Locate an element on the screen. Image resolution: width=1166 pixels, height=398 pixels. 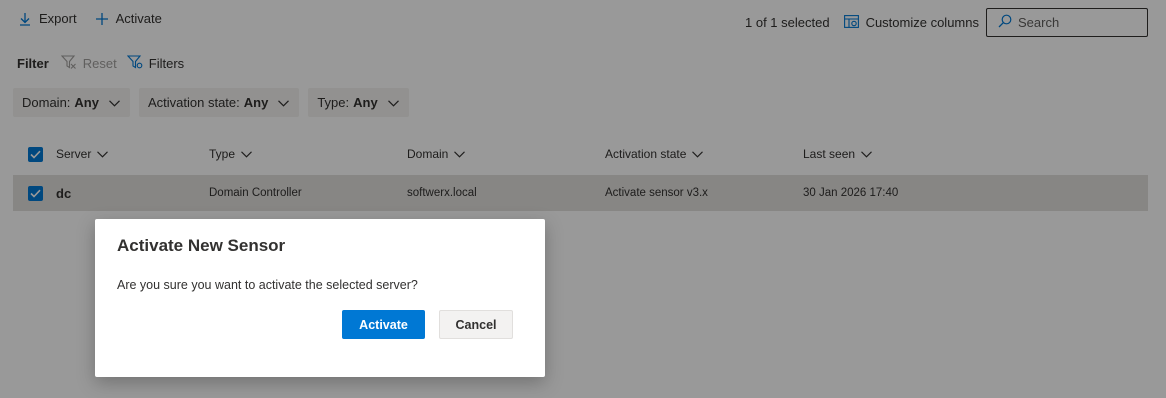
confirm-activate-button: Activate is located at coordinates (383, 324).